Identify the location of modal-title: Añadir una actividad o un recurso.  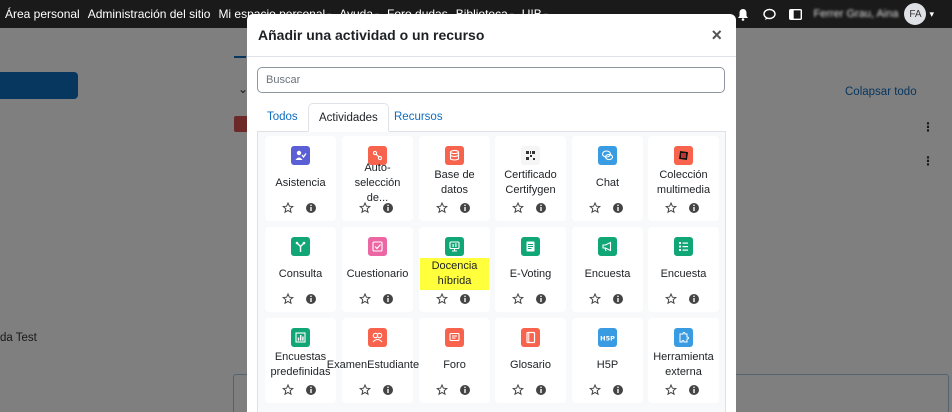
(371, 35).